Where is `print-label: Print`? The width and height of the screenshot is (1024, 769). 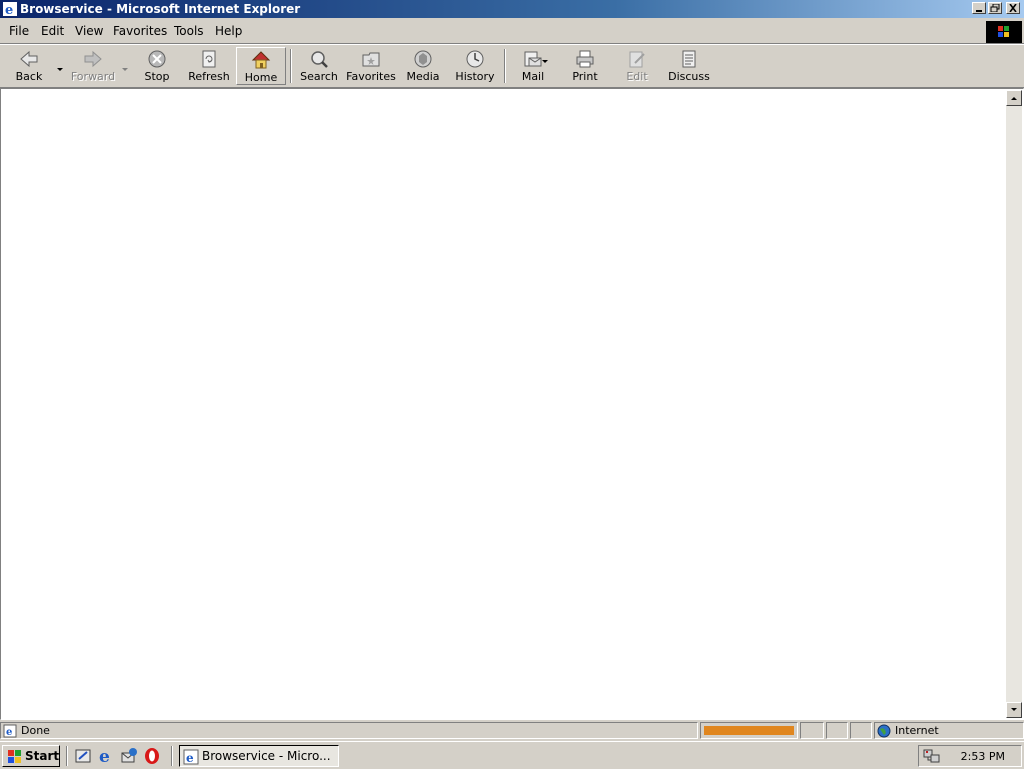 print-label: Print is located at coordinates (585, 76).